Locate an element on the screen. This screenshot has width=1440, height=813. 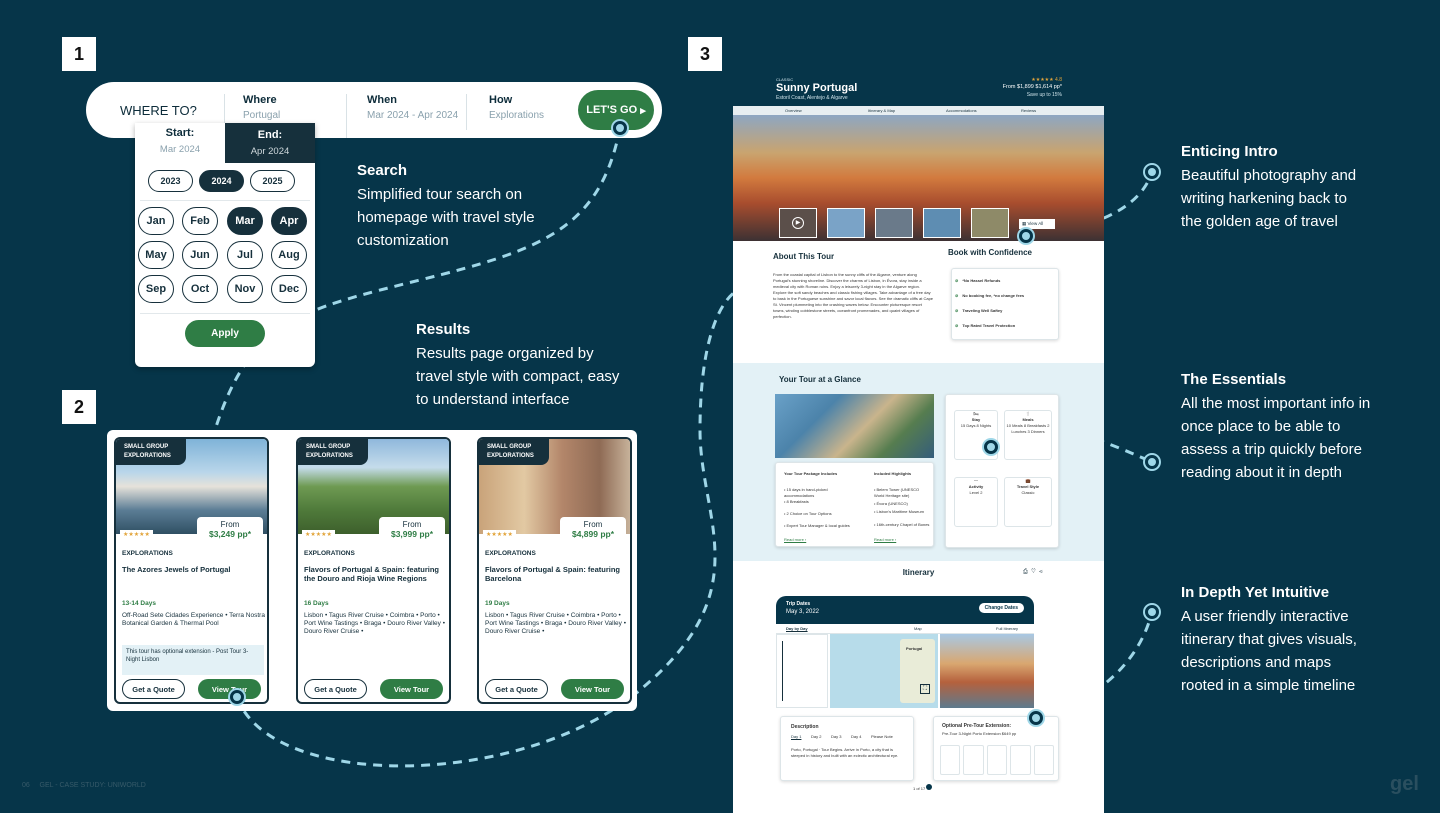
month-mar: Mar is located at coordinates (245, 221).